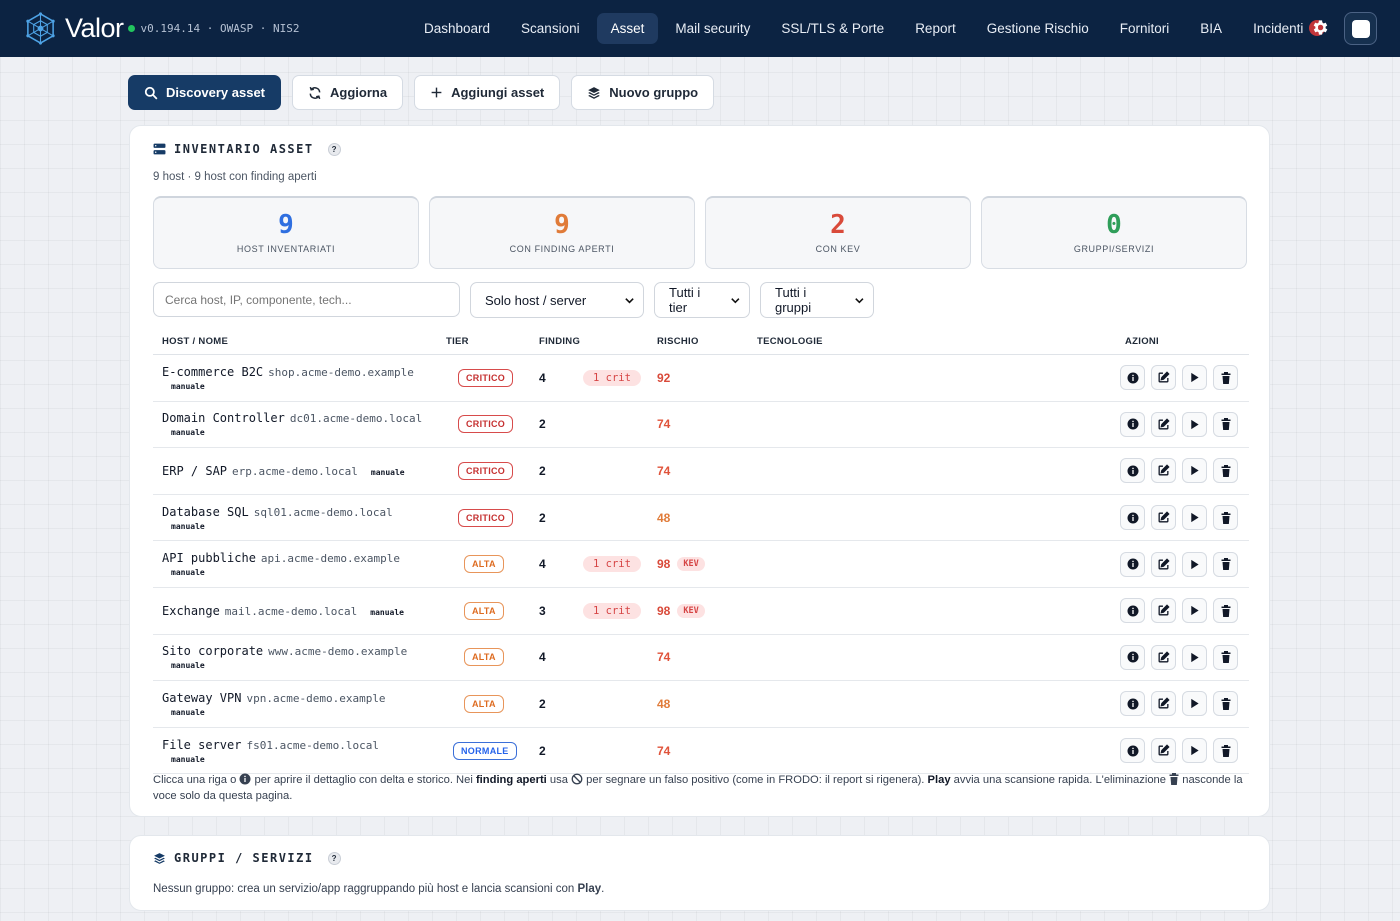 The width and height of the screenshot is (1400, 921). Describe the element at coordinates (559, 341) in the screenshot. I see `col-finding: FINDING` at that location.